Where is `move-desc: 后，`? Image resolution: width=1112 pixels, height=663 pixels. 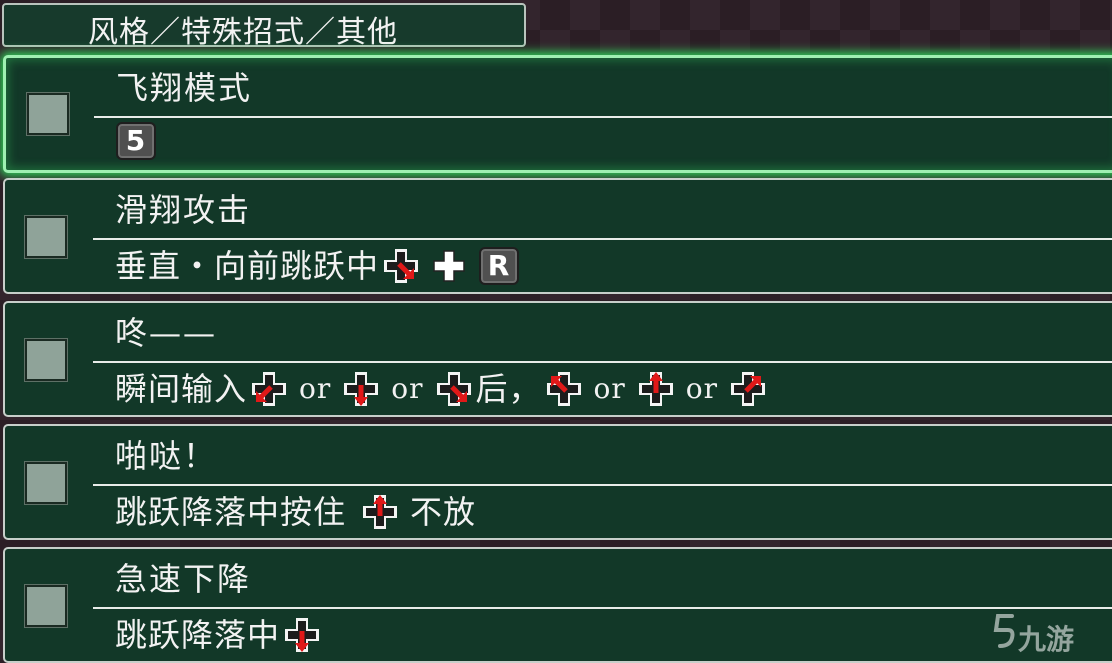
move-desc: 后， is located at coordinates (508, 389).